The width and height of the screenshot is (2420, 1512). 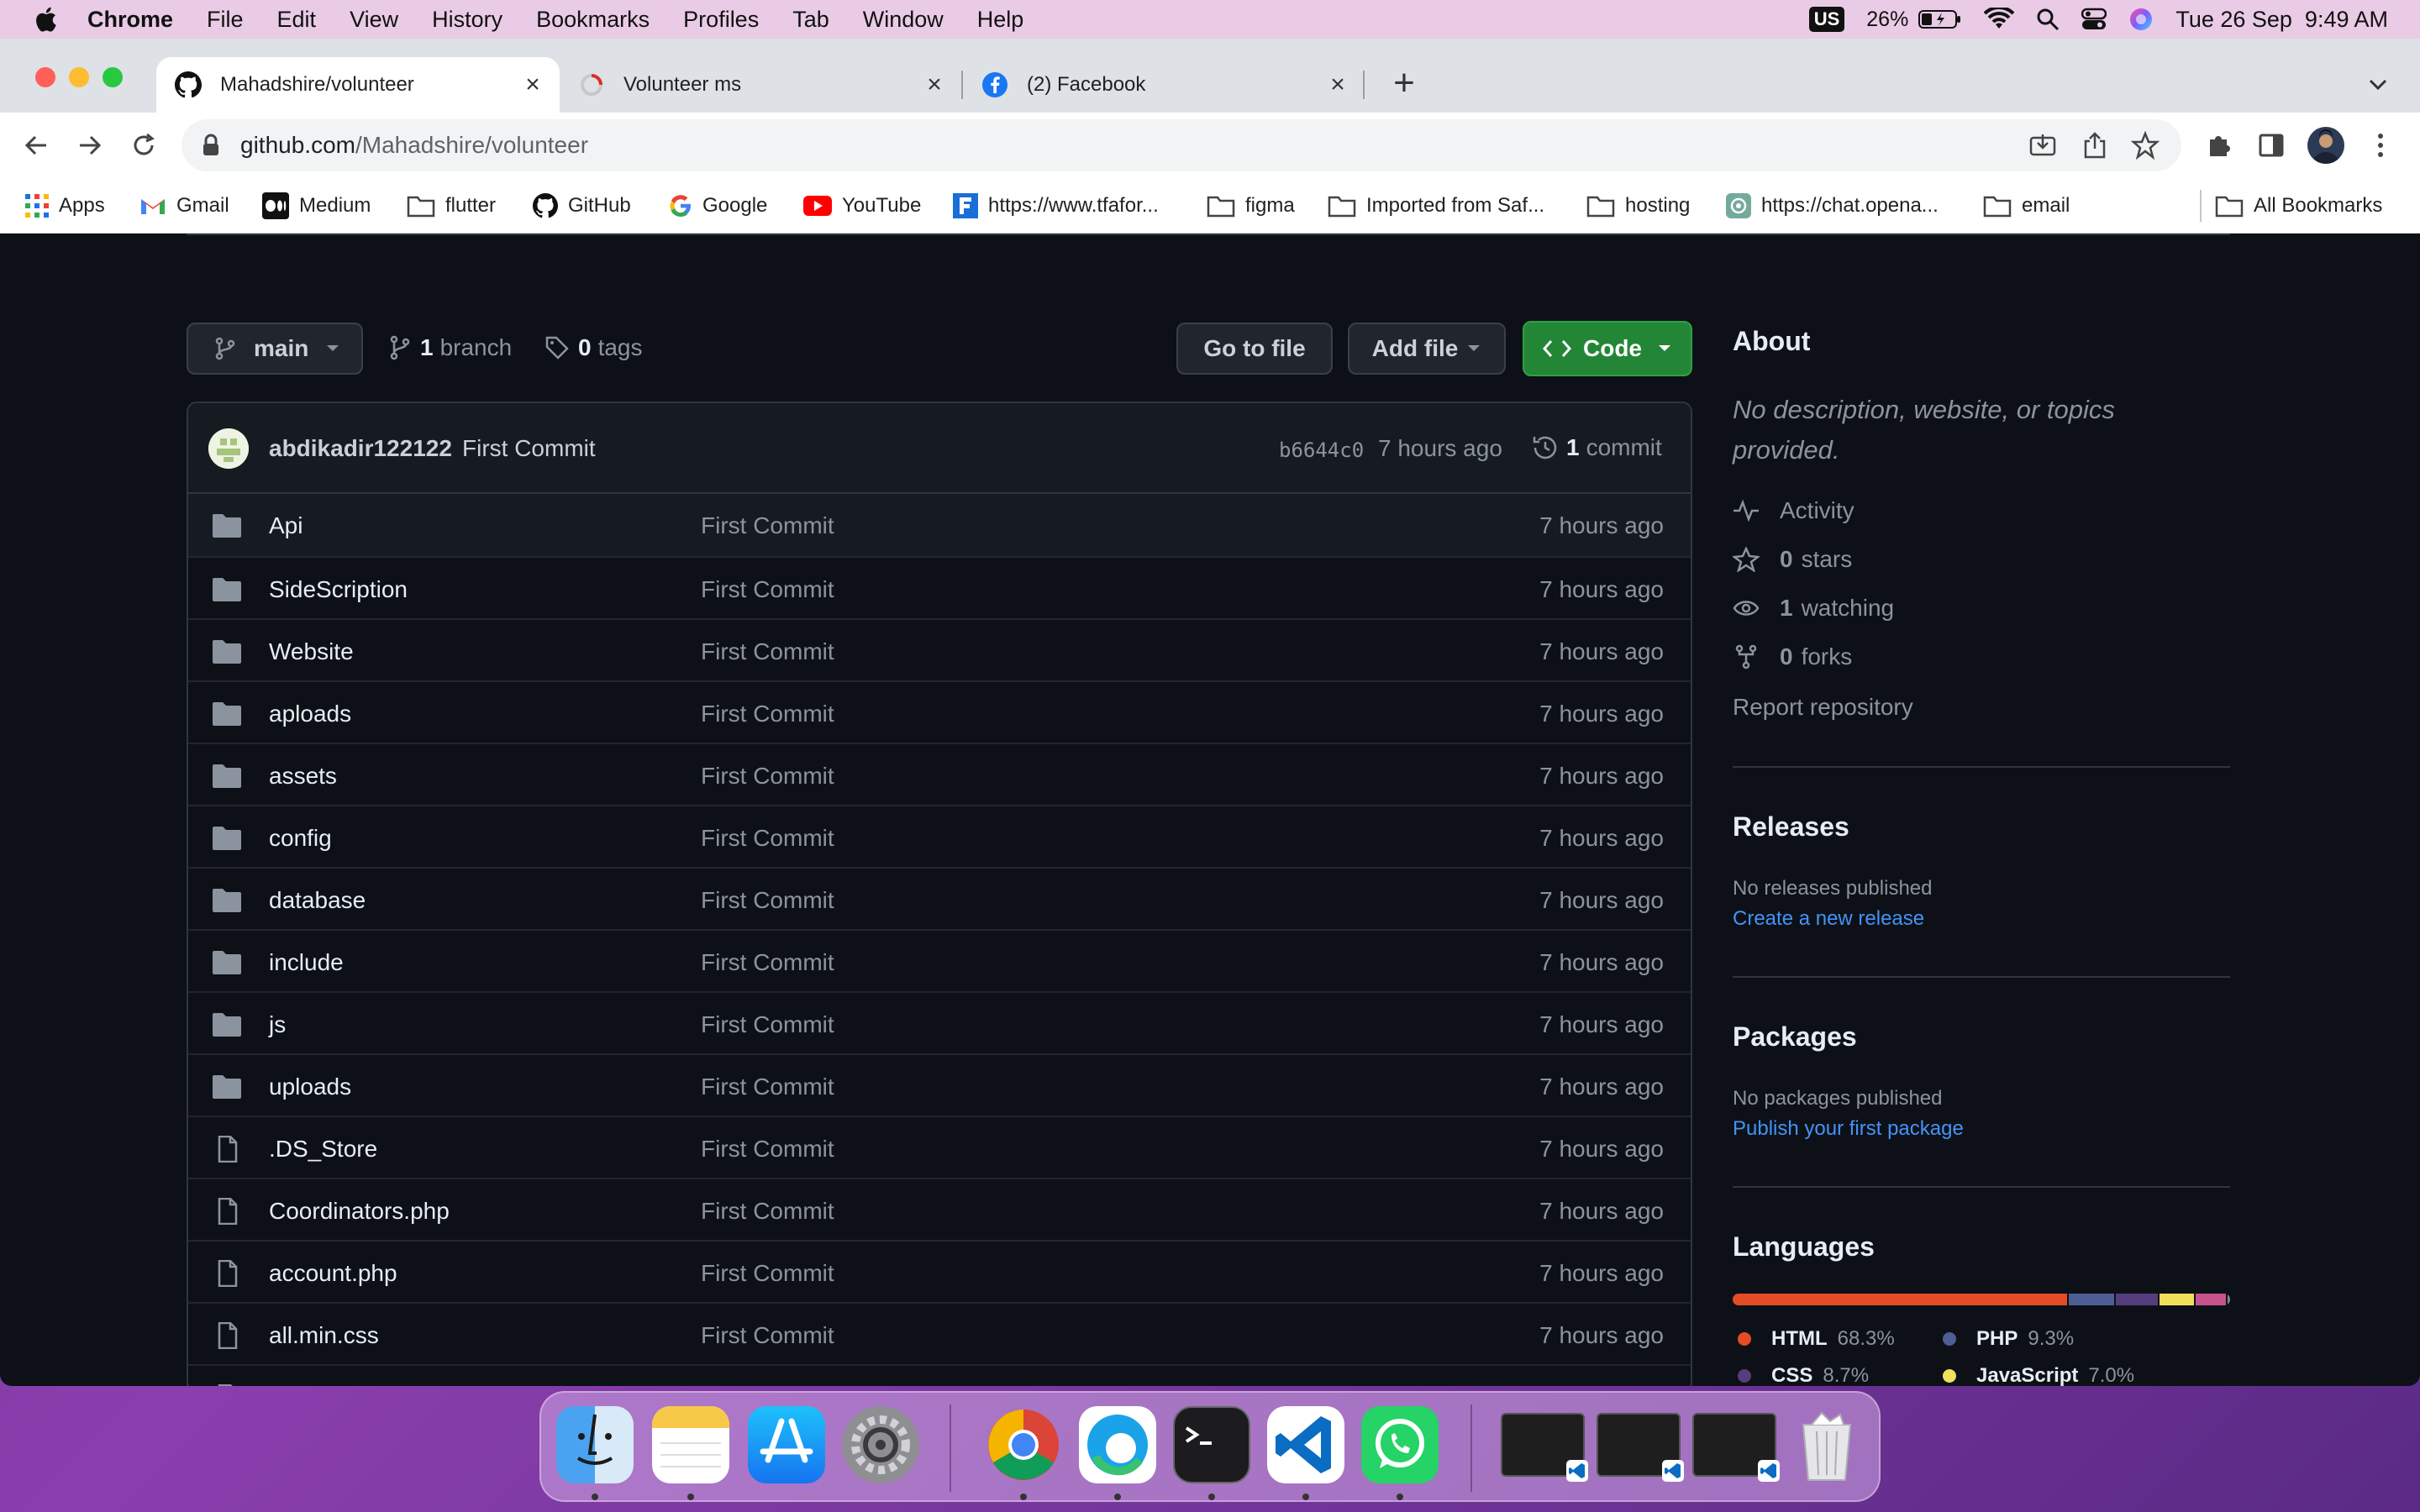 I want to click on tab-search-chevron-icon, so click(x=2378, y=84).